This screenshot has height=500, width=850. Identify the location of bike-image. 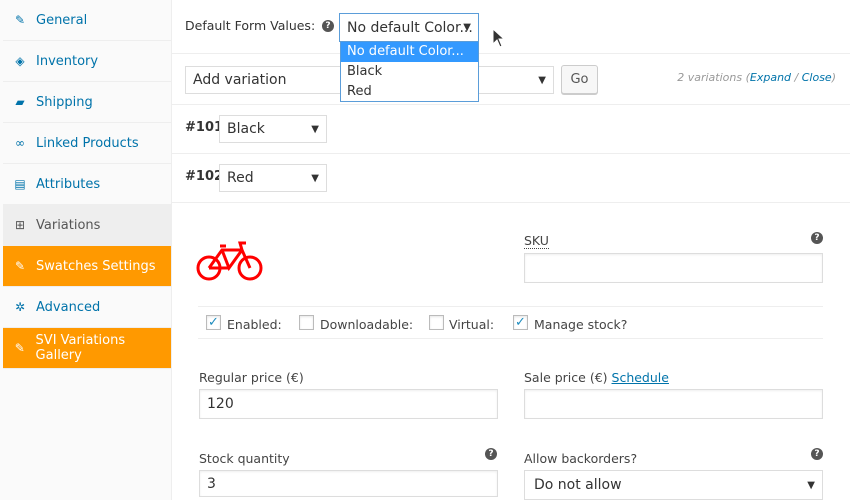
(230, 261).